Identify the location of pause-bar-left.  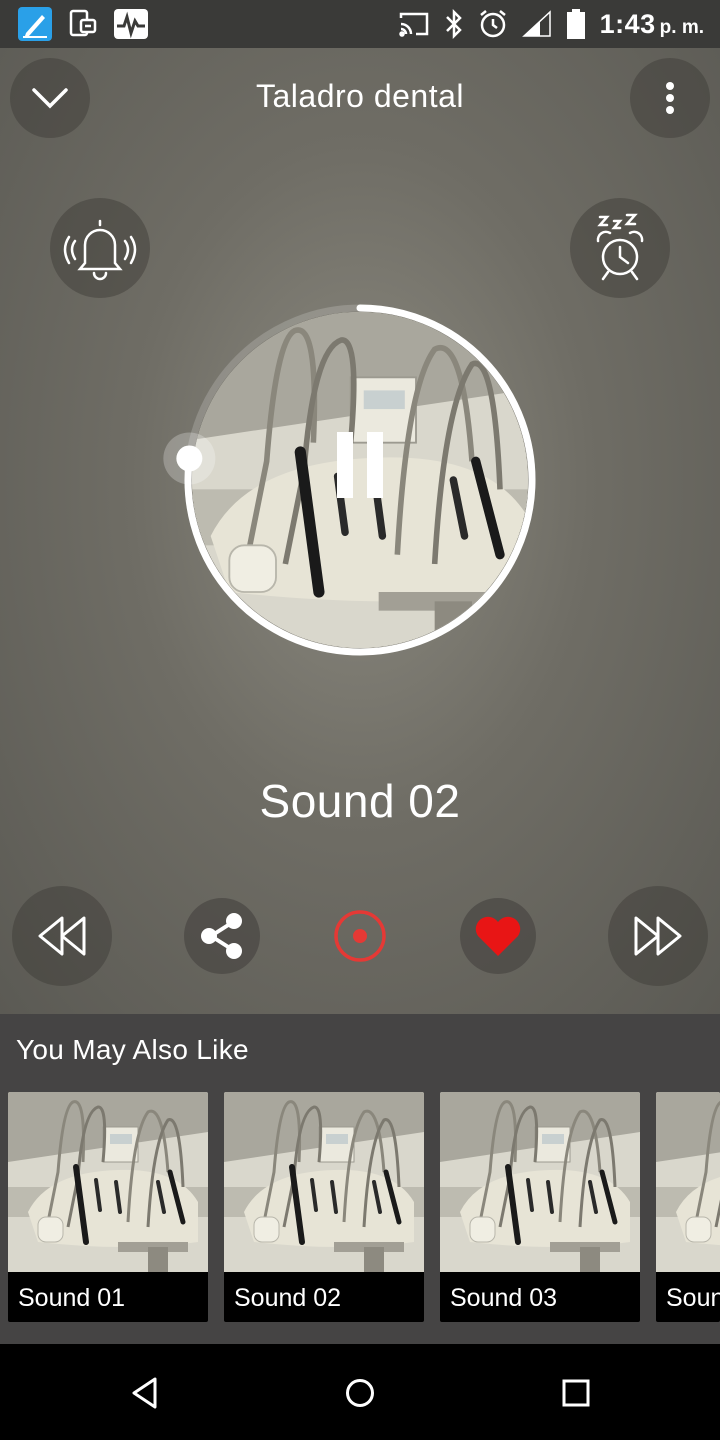
(345, 465).